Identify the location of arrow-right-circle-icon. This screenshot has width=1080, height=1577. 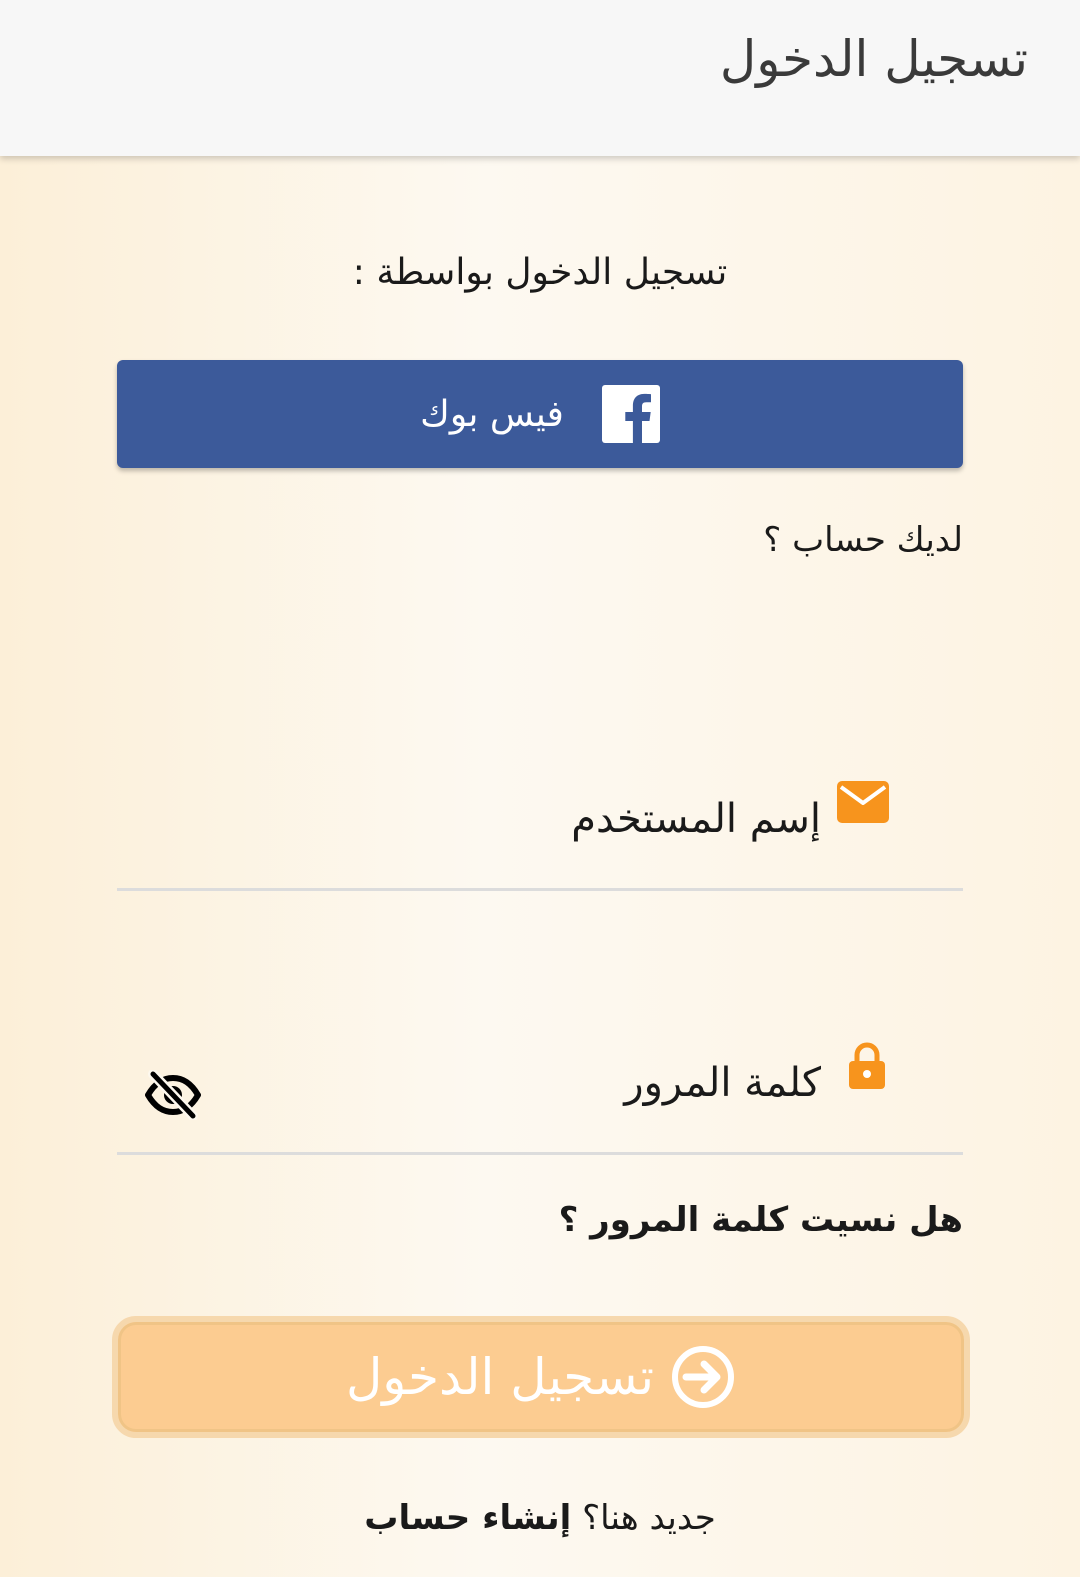
(703, 1377).